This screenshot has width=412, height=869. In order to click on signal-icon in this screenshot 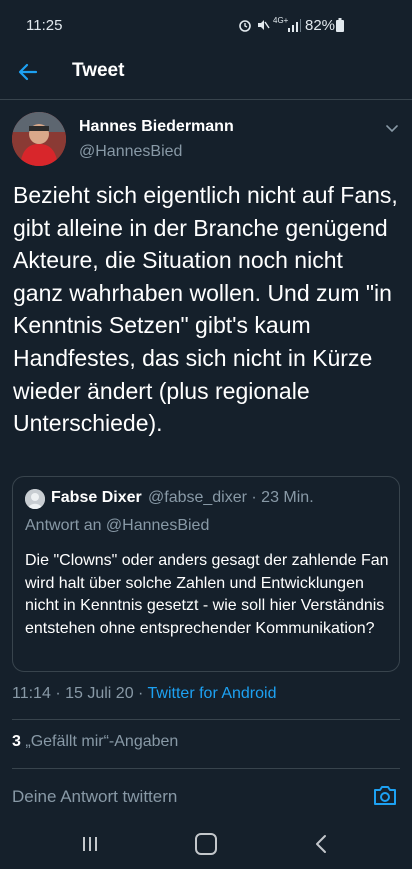, I will do `click(294, 25)`.